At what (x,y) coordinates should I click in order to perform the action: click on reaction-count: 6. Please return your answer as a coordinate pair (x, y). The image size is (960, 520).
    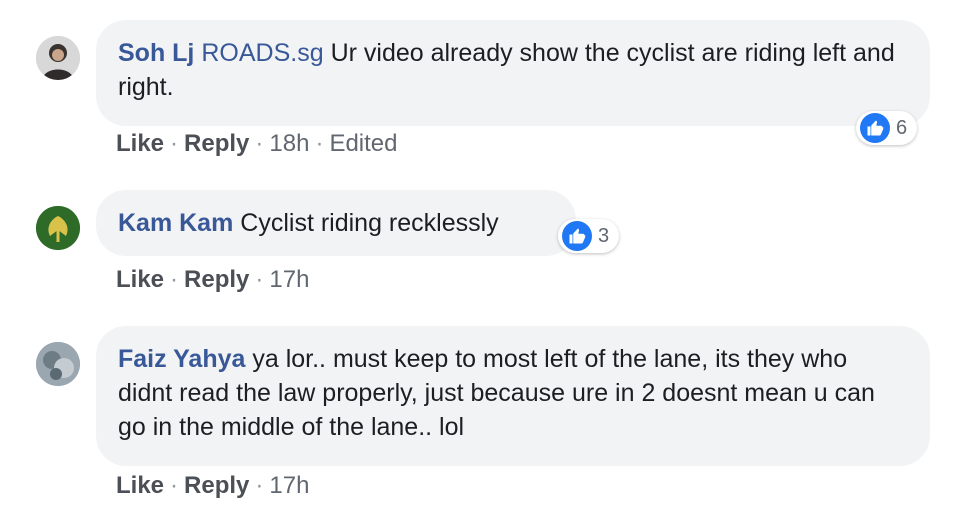
    Looking at the image, I should click on (887, 128).